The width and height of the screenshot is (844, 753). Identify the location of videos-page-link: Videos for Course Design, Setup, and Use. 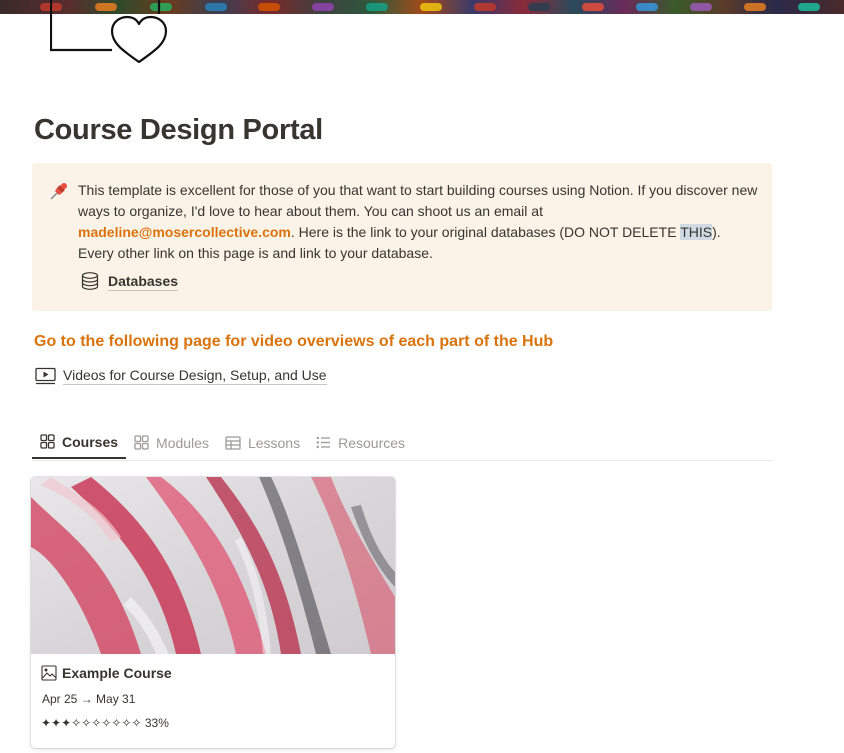
(181, 375).